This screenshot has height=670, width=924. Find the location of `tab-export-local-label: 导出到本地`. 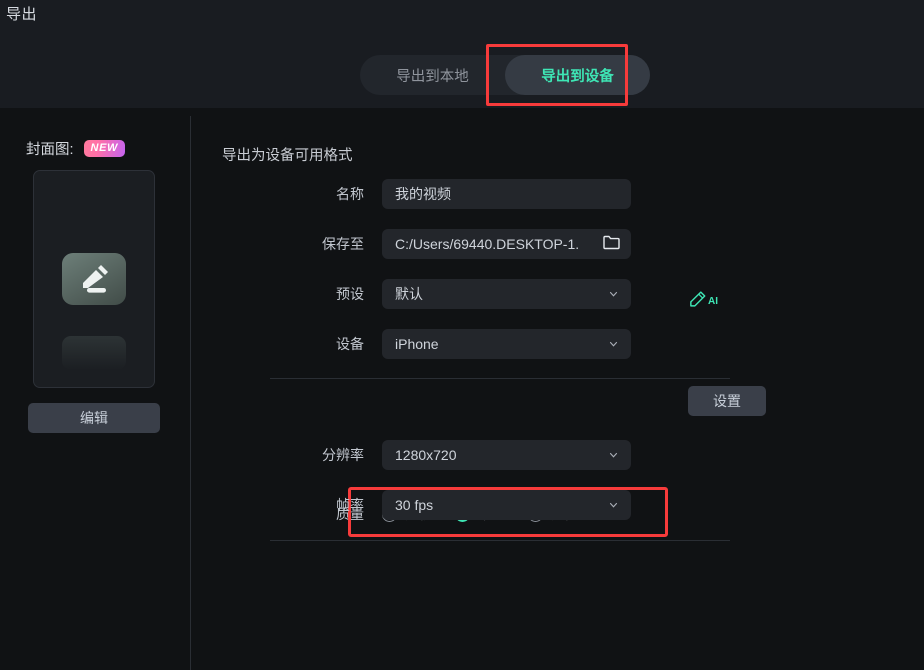

tab-export-local-label: 导出到本地 is located at coordinates (432, 76).